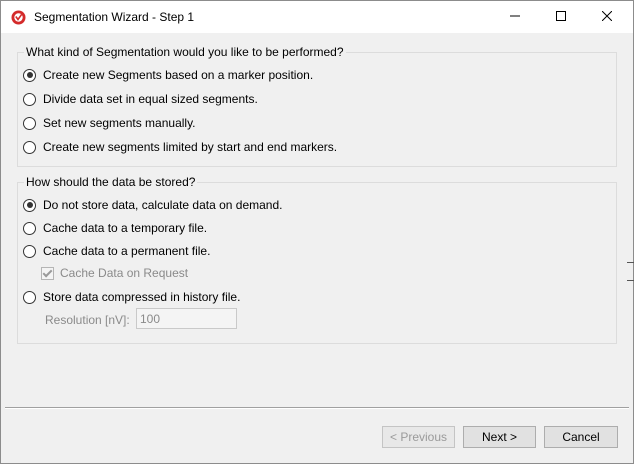 The image size is (634, 464). Describe the element at coordinates (119, 123) in the screenshot. I see `radio-label: Set new segments manually.` at that location.